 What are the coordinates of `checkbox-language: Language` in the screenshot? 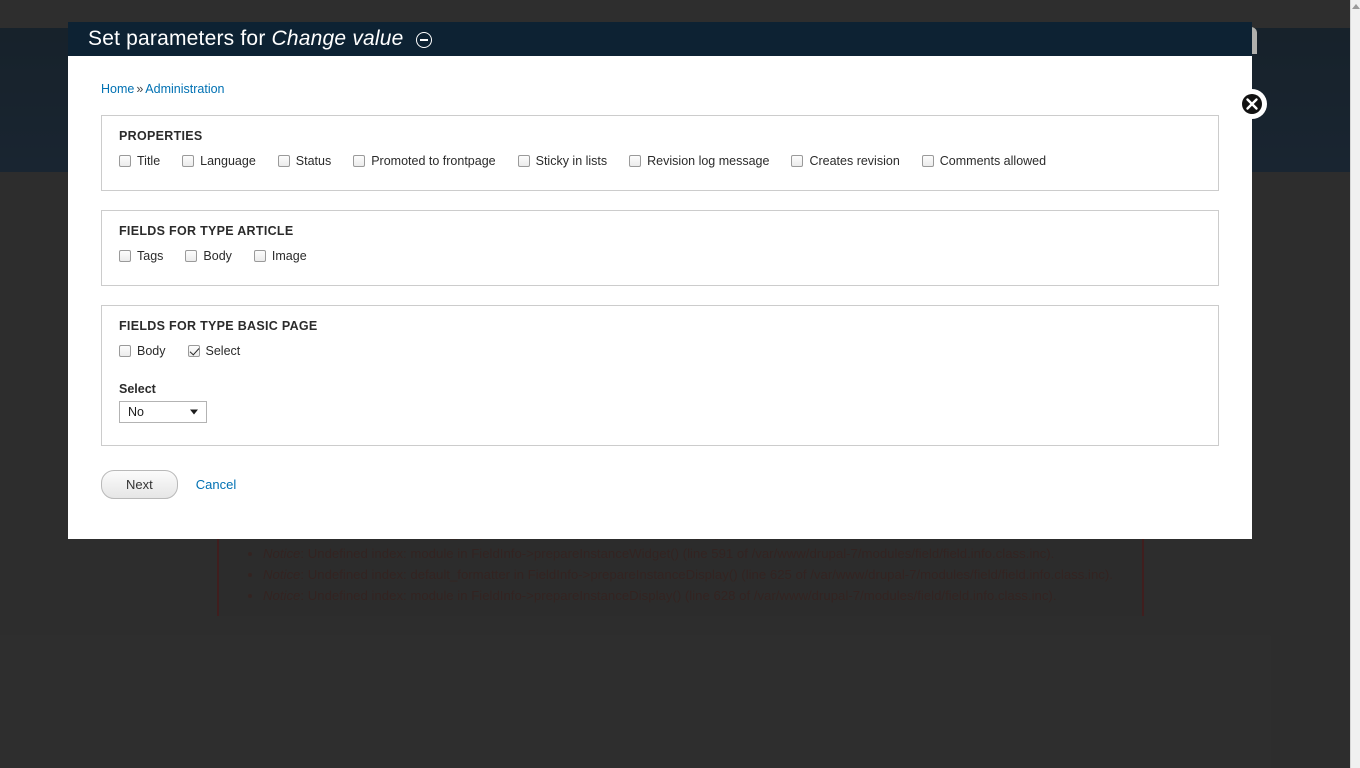 It's located at (219, 161).